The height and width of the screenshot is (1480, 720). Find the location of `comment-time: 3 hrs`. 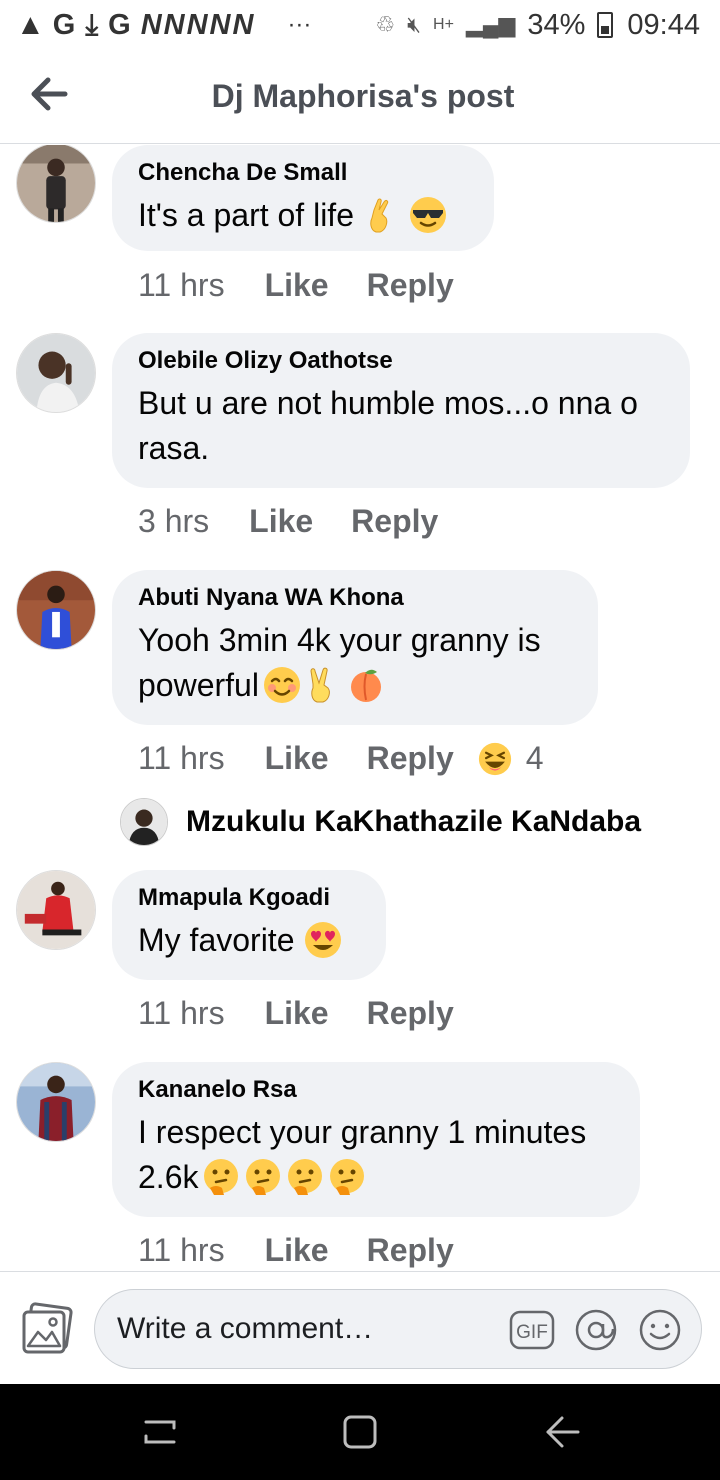

comment-time: 3 hrs is located at coordinates (174, 521).